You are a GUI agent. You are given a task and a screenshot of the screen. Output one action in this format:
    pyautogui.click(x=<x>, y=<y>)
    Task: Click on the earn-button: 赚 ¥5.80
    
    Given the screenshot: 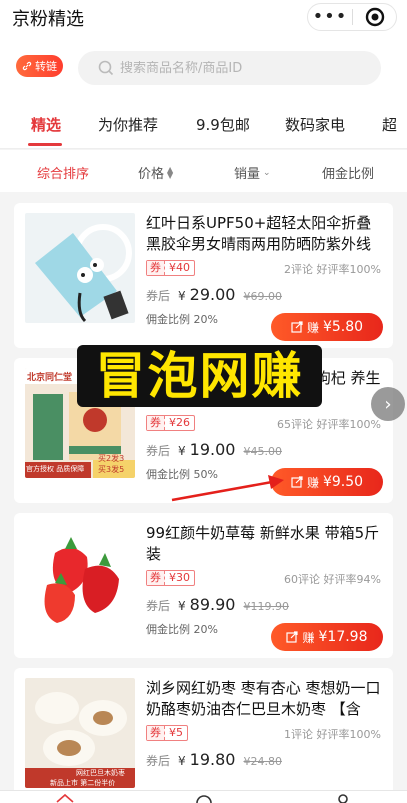 What is the action you would take?
    pyautogui.click(x=327, y=327)
    